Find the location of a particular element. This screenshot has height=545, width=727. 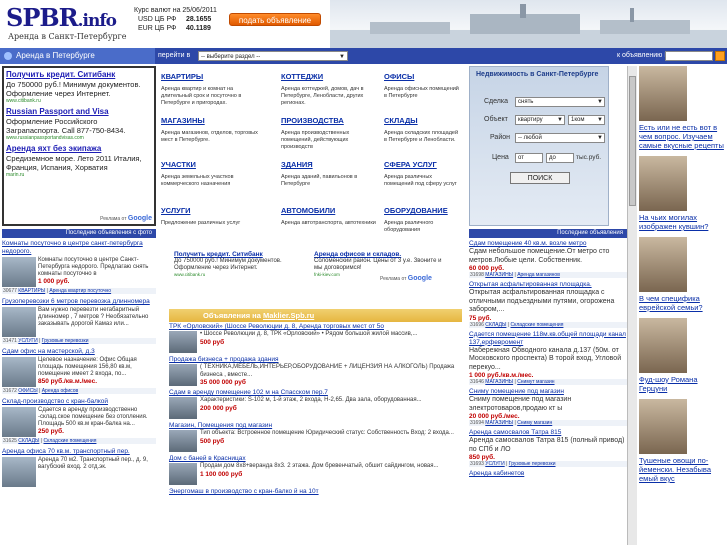

search-button: ПОИСК is located at coordinates (540, 178).